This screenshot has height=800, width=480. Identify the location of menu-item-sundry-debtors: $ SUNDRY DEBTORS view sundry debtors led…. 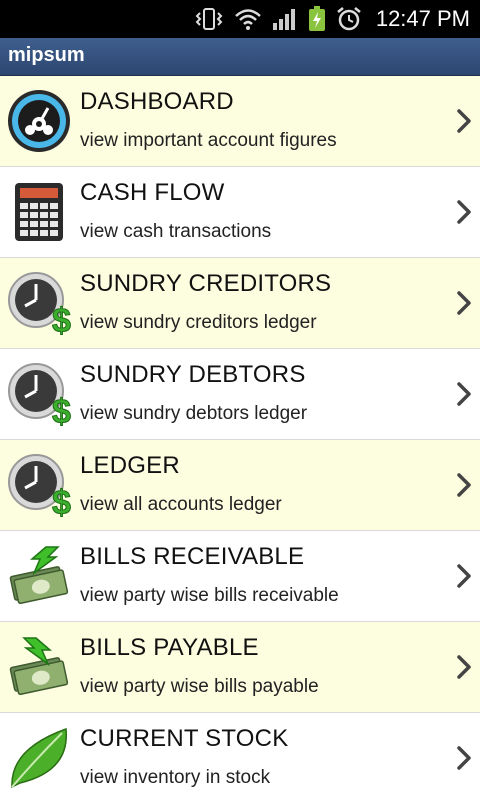
(240, 394).